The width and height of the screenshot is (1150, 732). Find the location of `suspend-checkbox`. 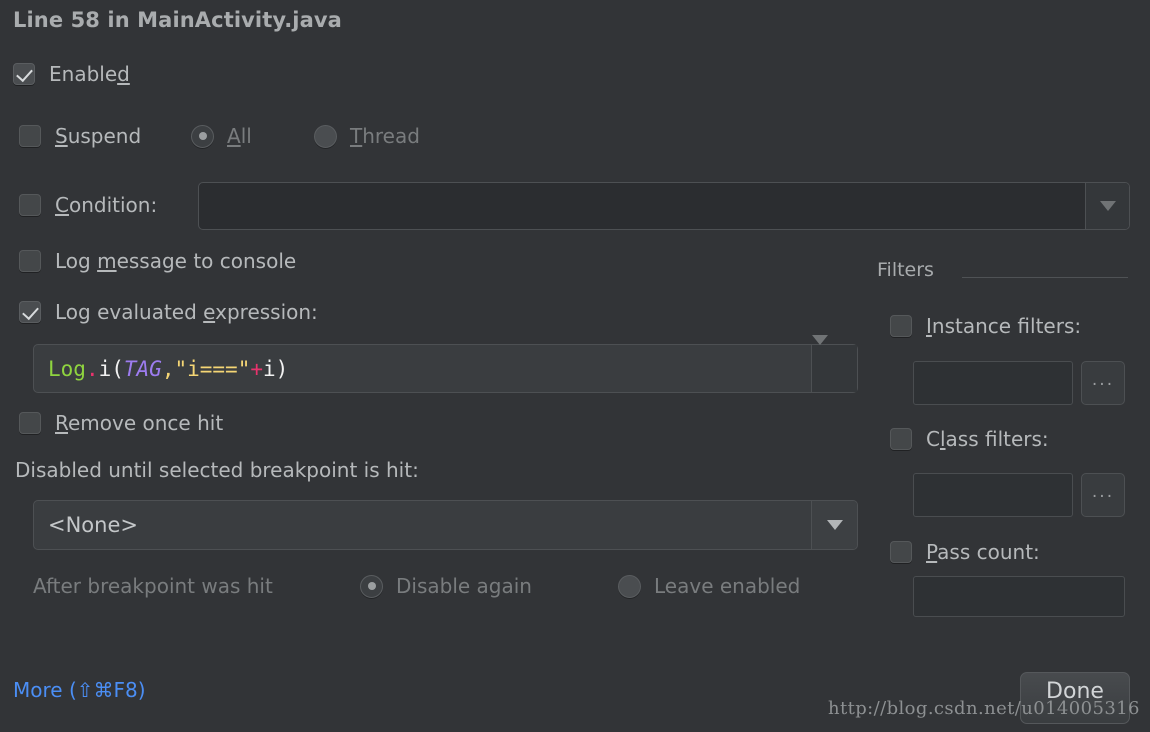

suspend-checkbox is located at coordinates (30, 136).